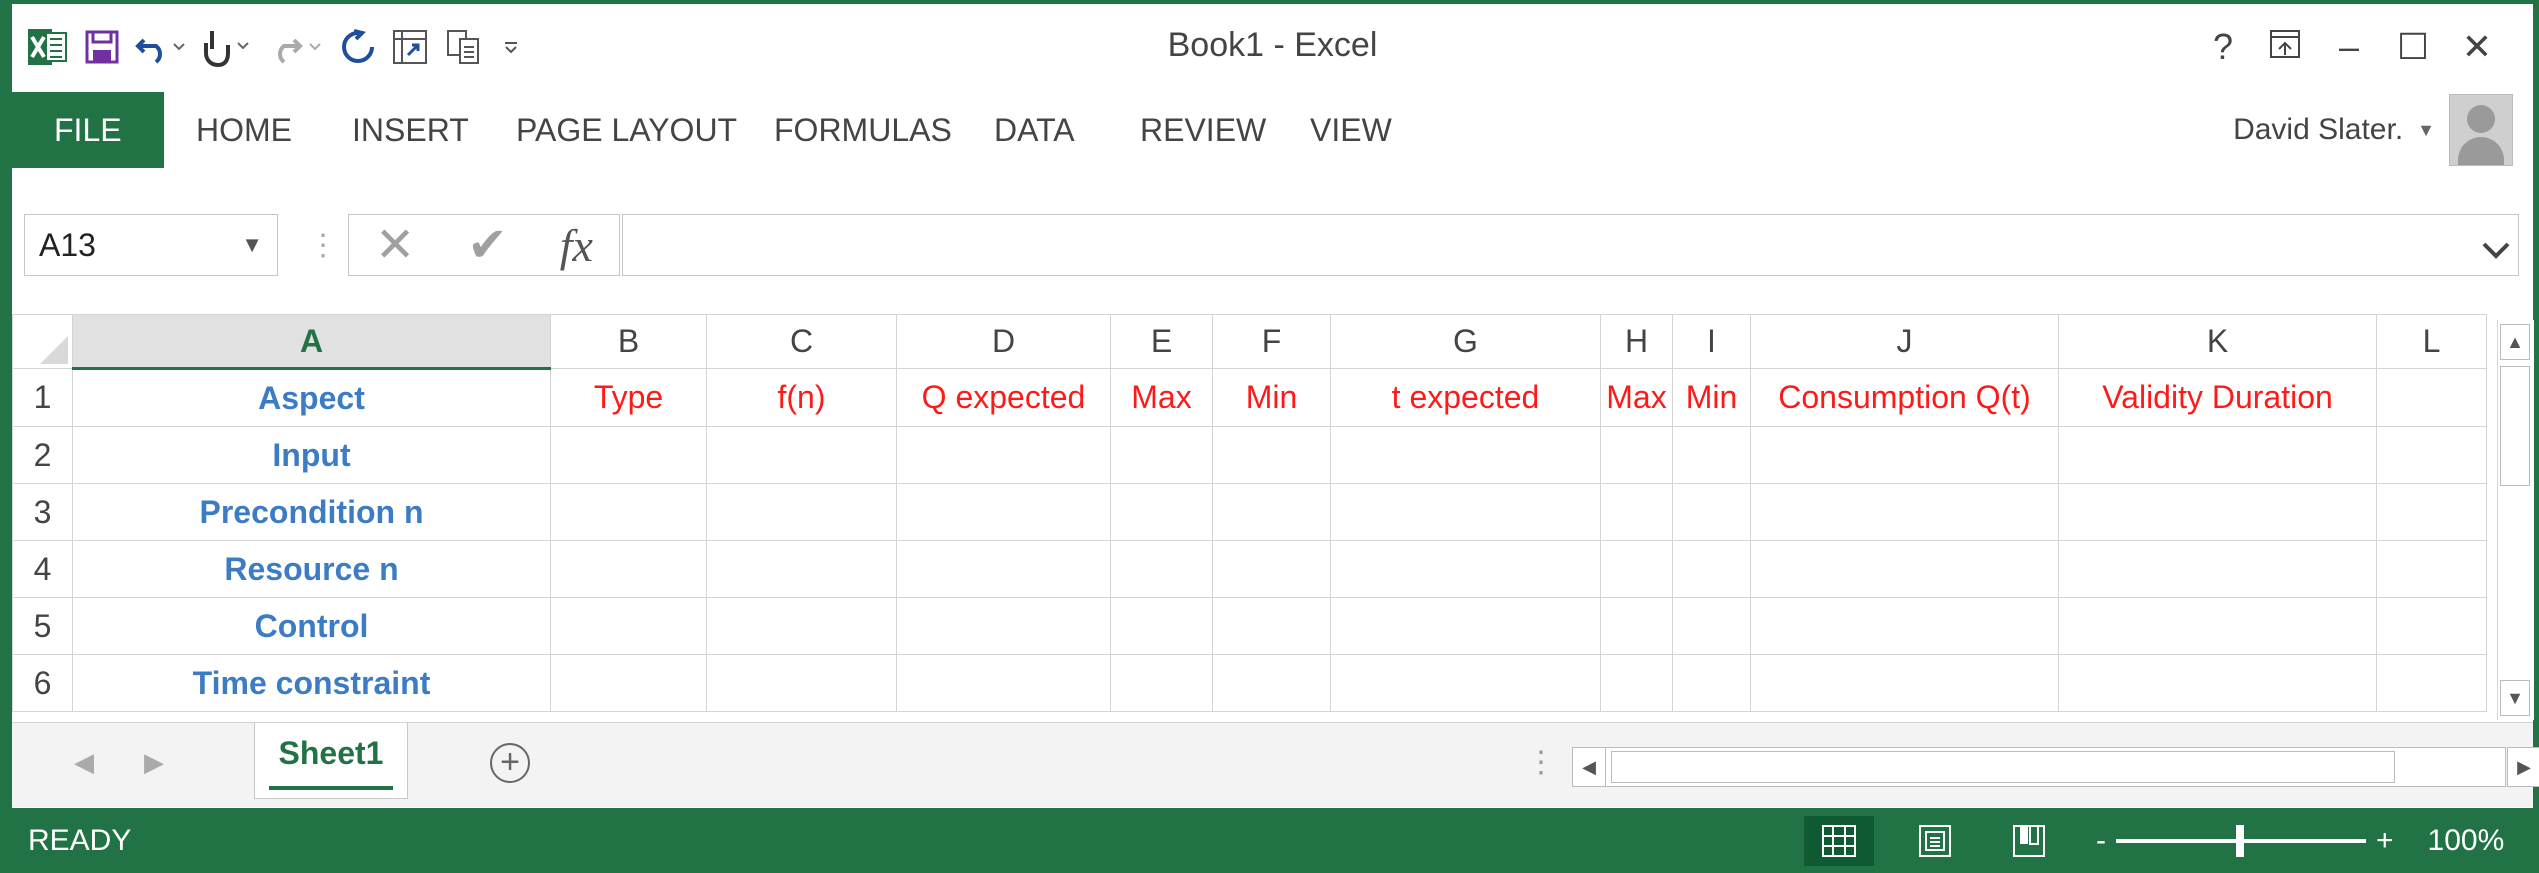 This screenshot has height=873, width=2539. What do you see at coordinates (42, 512) in the screenshot?
I see `row-header-3: 3` at bounding box center [42, 512].